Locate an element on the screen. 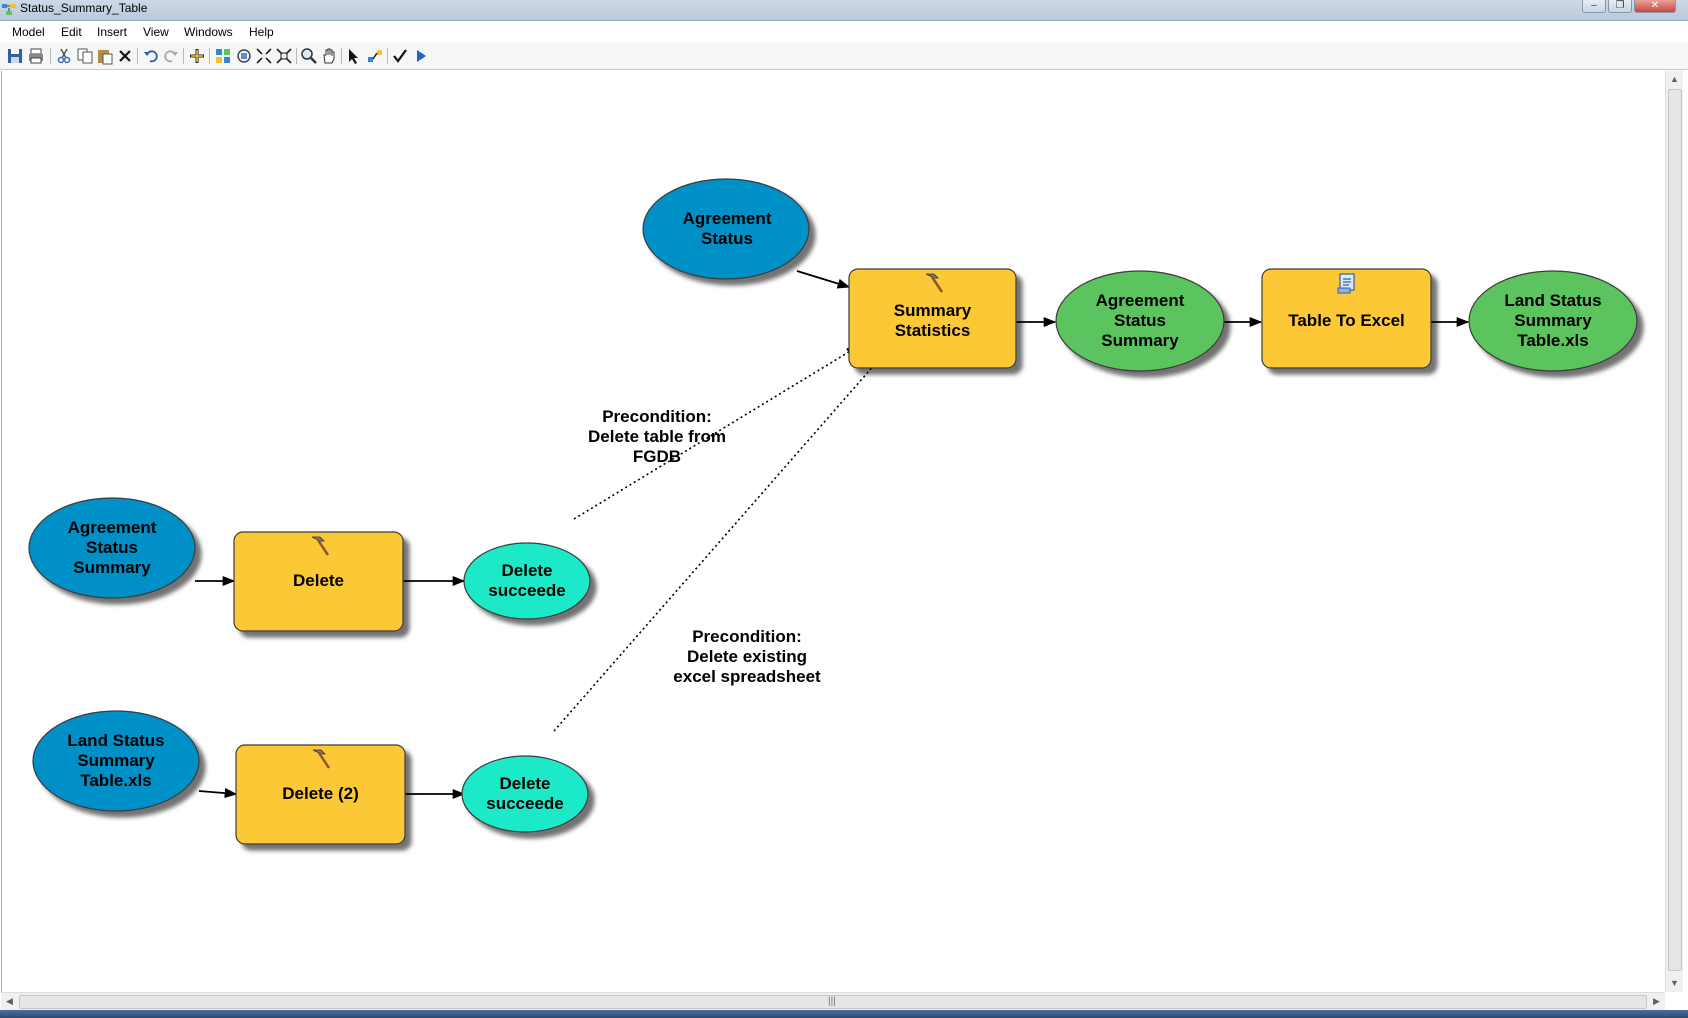  vertical-scrollbar: ▲ ▼ is located at coordinates (1674, 531).